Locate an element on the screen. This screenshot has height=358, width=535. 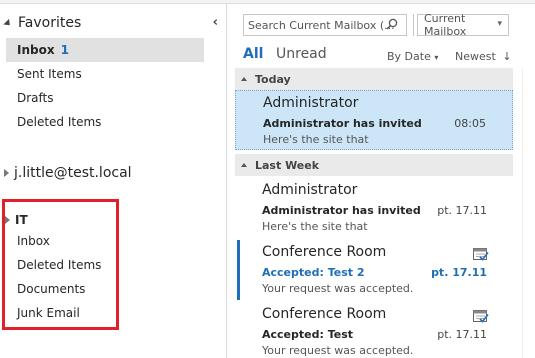
unread-count-badge: 1 is located at coordinates (64, 50).